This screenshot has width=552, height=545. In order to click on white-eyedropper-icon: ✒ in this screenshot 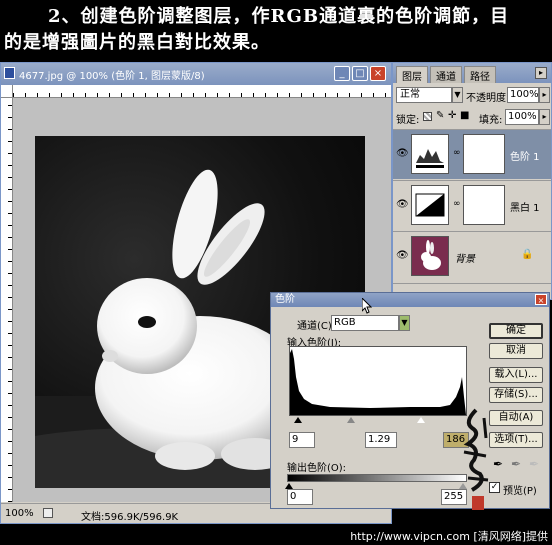, I will do `click(534, 464)`.